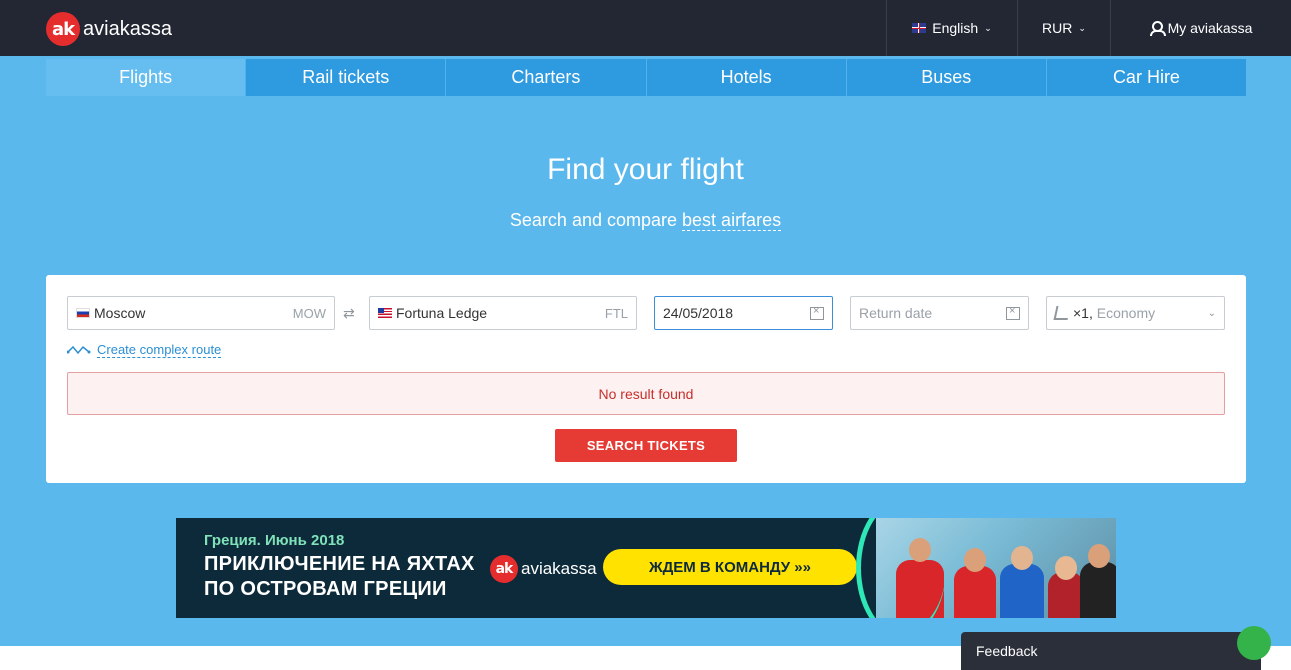 The image size is (1291, 670). Describe the element at coordinates (442, 313) in the screenshot. I see `destination-value: Fortuna Ledge` at that location.